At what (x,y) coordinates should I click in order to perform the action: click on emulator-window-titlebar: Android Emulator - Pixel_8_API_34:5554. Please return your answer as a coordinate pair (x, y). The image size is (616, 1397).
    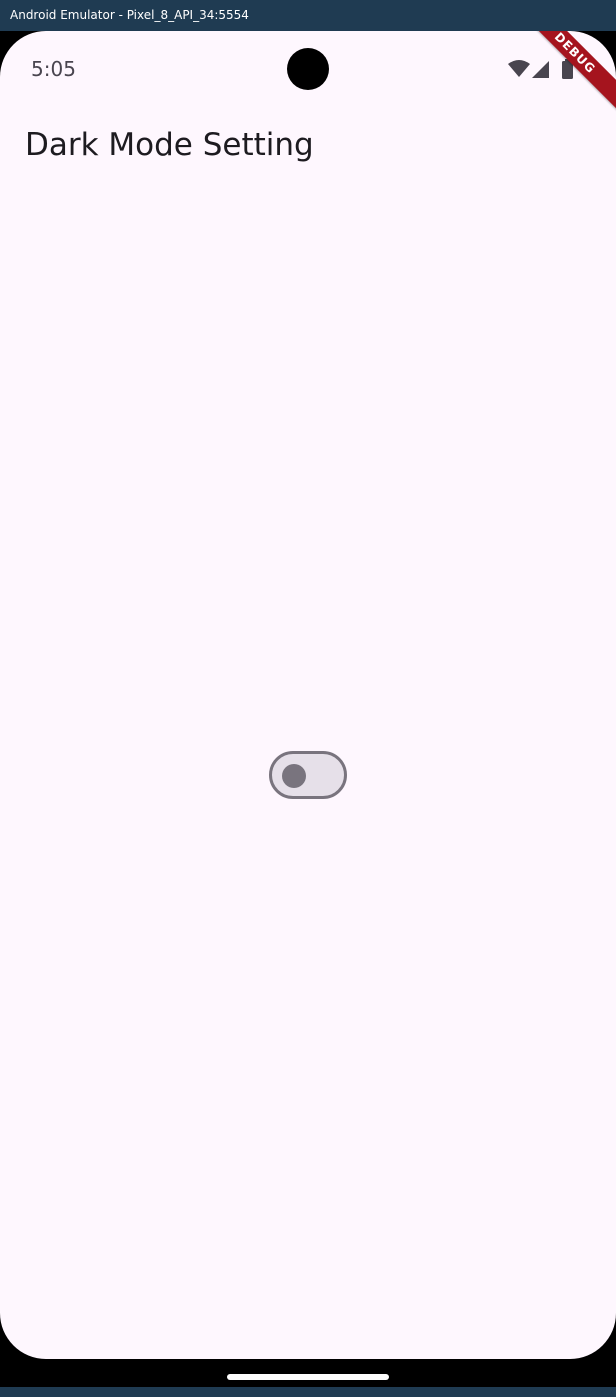
    Looking at the image, I should click on (308, 15).